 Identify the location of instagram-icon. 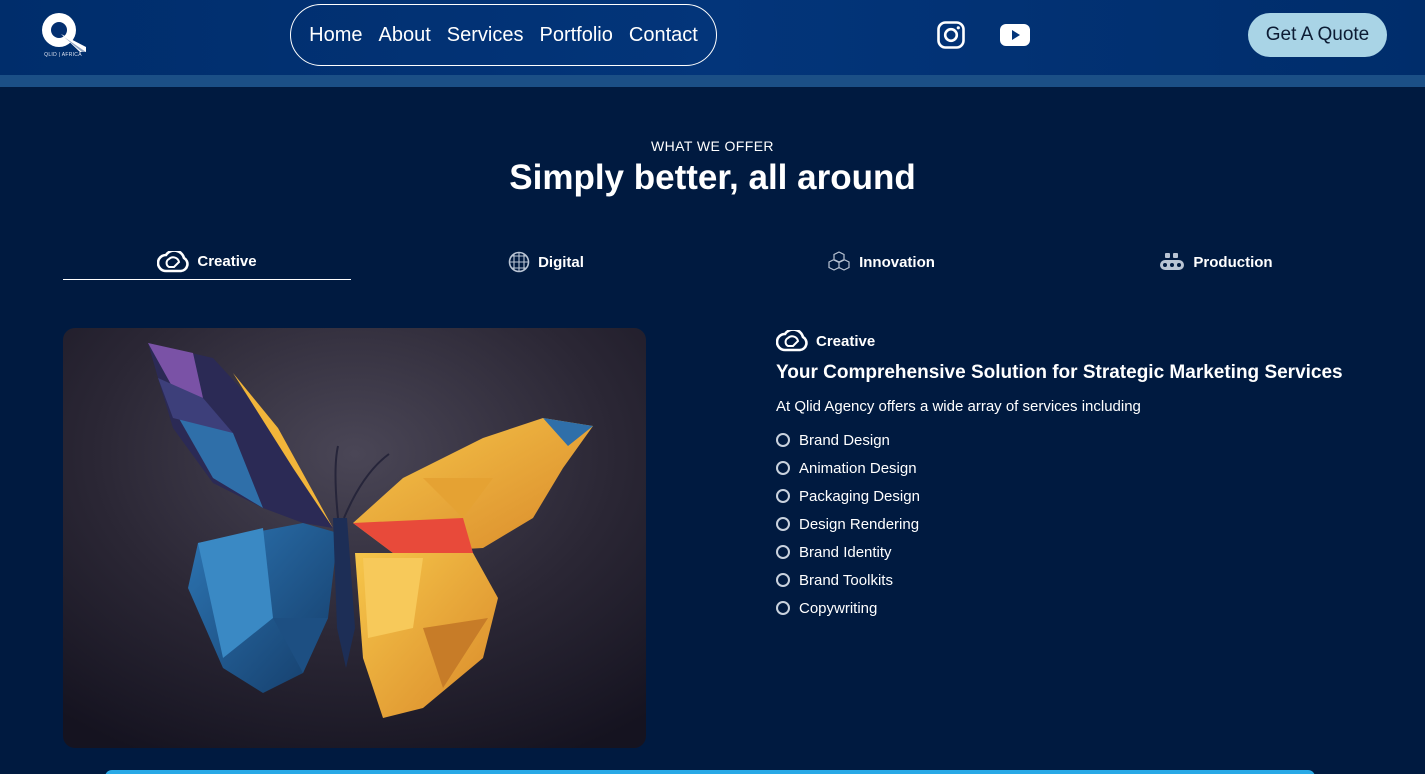
(951, 35).